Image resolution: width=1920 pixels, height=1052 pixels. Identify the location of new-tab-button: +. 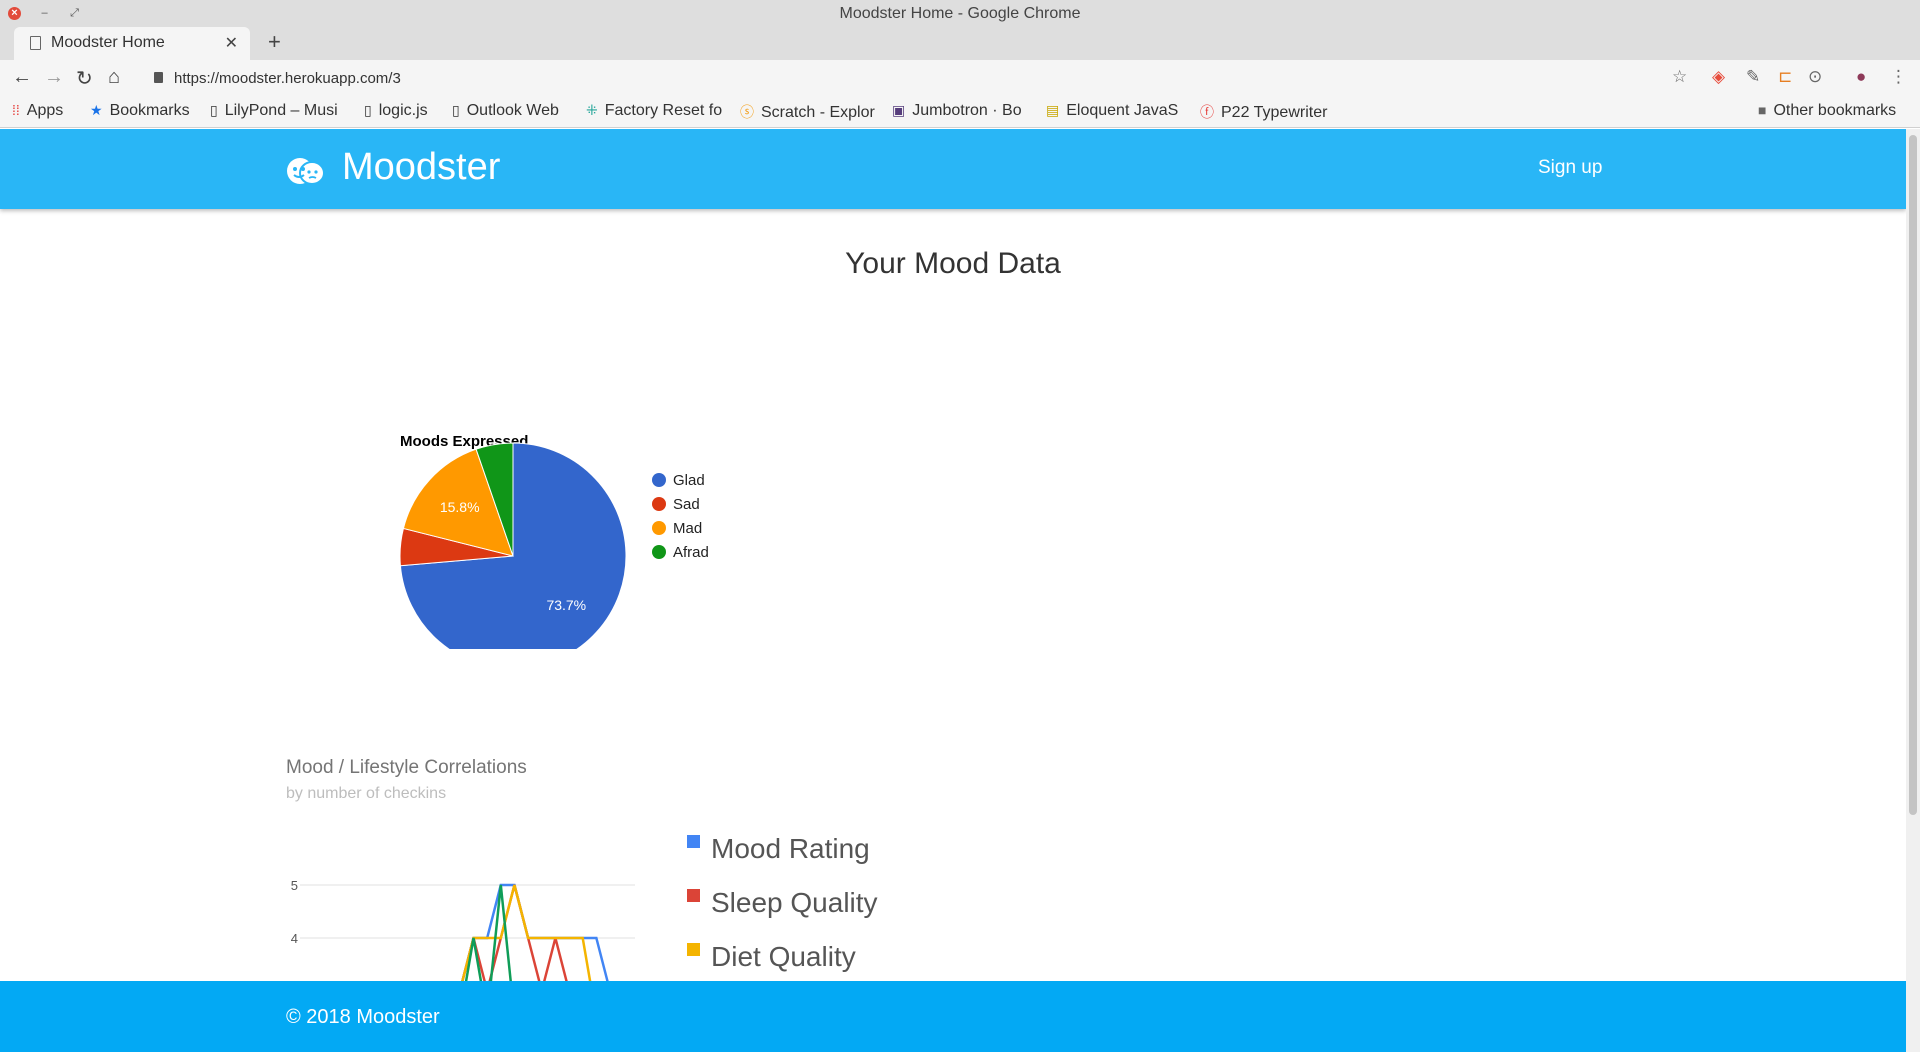
(274, 42).